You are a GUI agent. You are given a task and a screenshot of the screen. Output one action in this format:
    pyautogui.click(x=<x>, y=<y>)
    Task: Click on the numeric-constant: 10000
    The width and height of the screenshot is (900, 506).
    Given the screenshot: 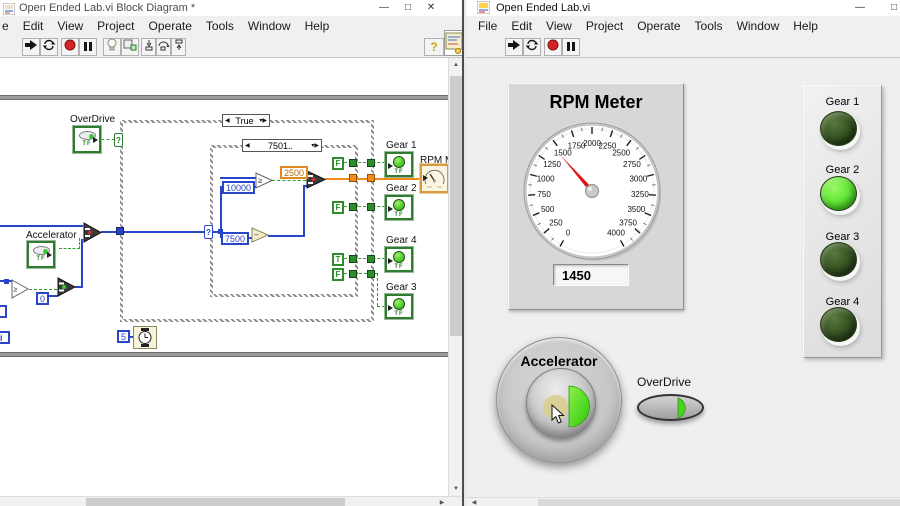 What is the action you would take?
    pyautogui.click(x=239, y=187)
    